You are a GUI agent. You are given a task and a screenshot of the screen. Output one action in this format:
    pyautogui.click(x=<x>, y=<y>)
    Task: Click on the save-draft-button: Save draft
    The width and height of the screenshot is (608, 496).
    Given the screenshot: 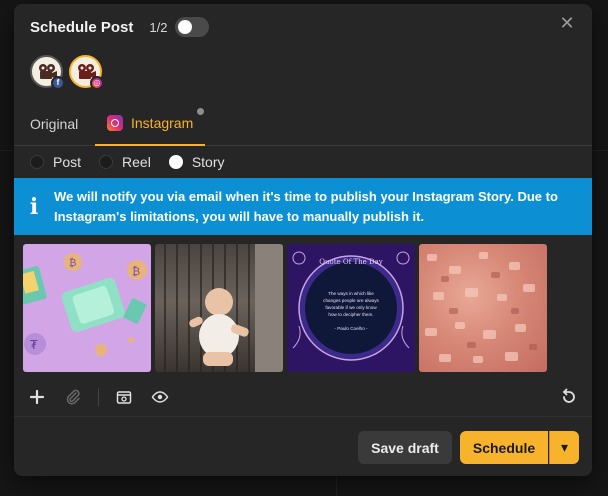 What is the action you would take?
    pyautogui.click(x=405, y=447)
    